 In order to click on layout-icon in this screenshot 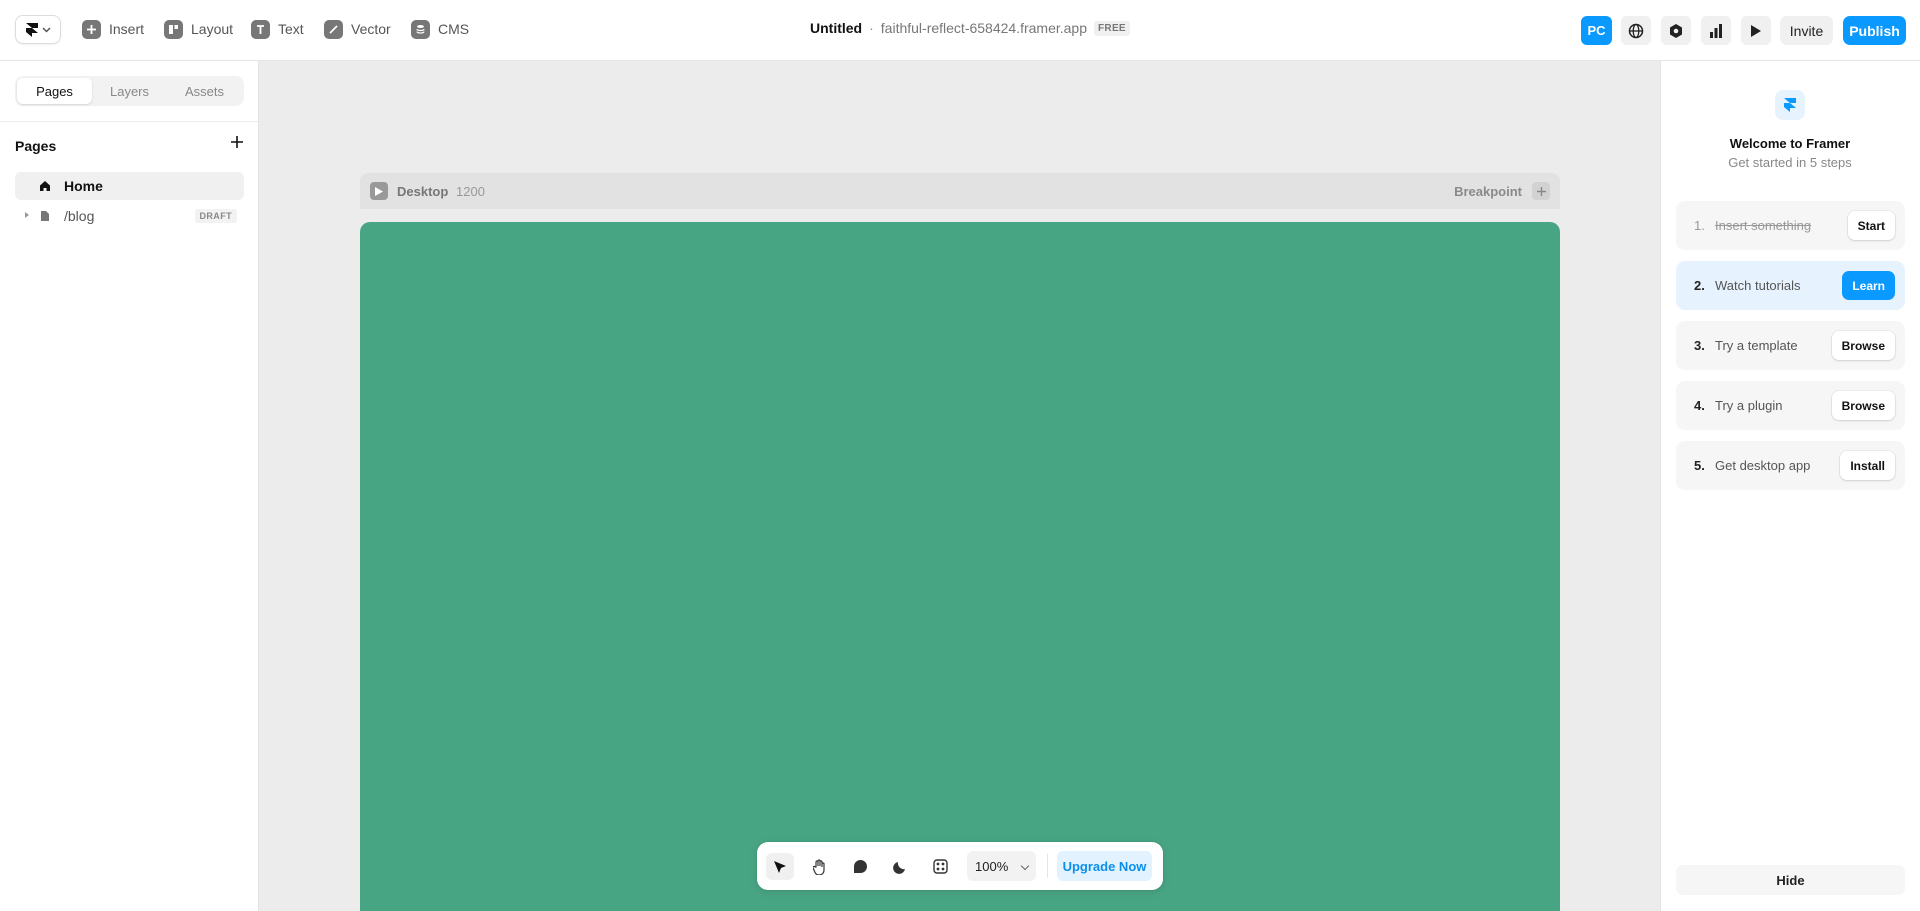, I will do `click(173, 29)`.